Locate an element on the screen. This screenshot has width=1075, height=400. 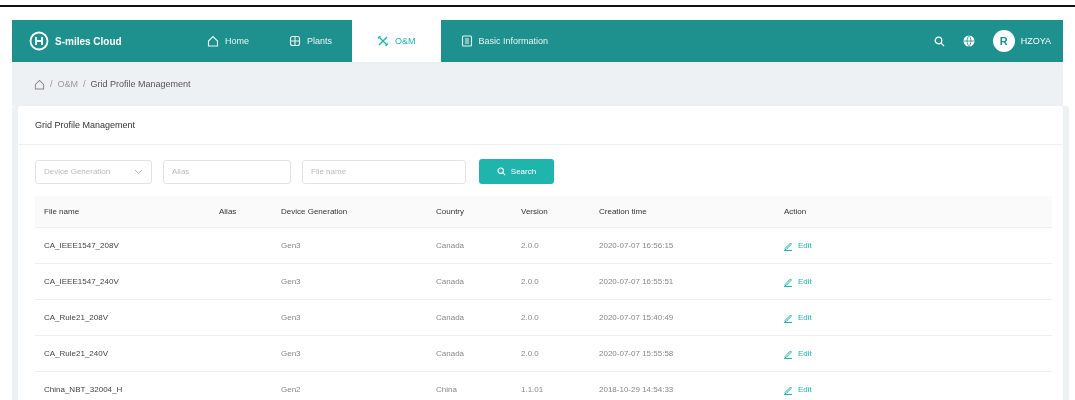
document-icon is located at coordinates (466, 41).